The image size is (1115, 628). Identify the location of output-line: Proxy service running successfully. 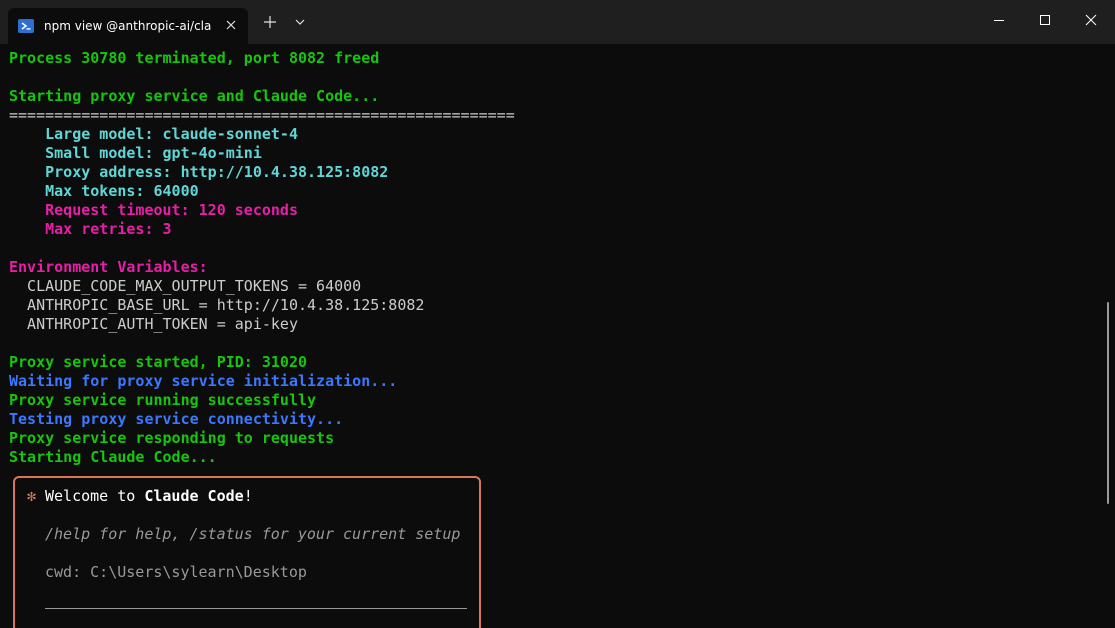
(163, 400).